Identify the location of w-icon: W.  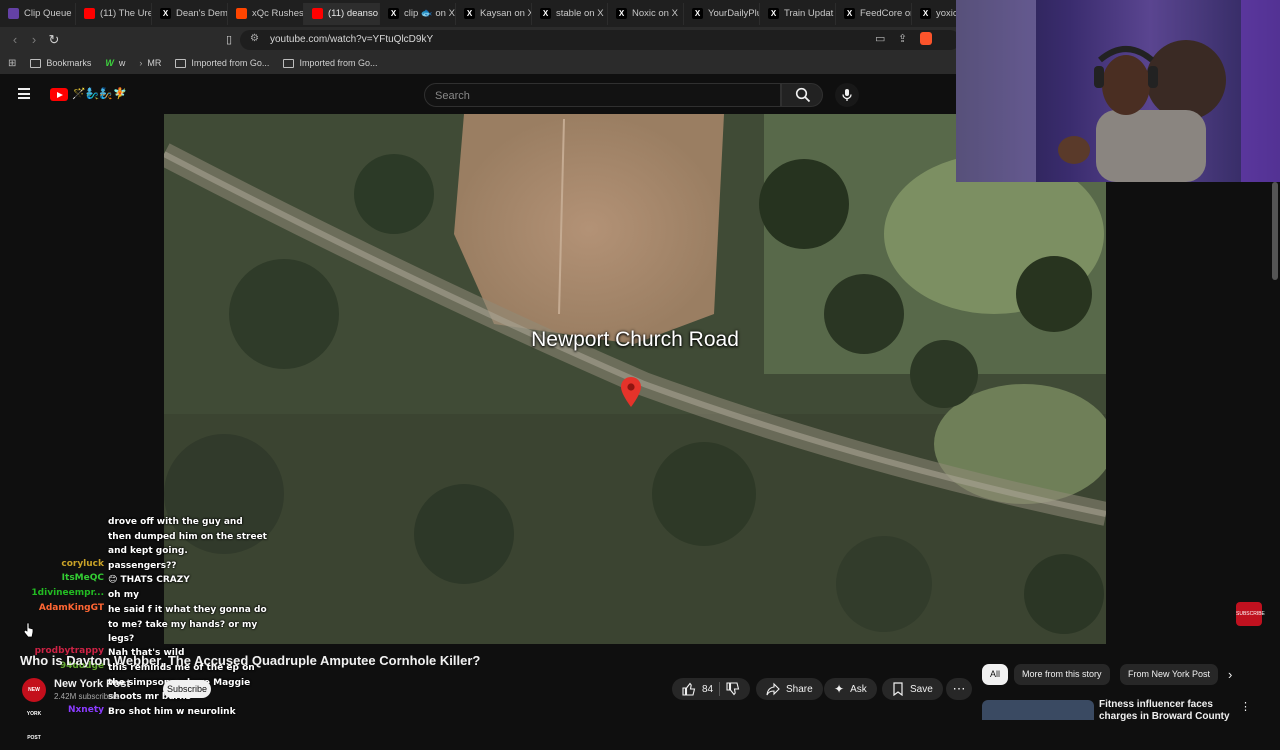
(109, 63).